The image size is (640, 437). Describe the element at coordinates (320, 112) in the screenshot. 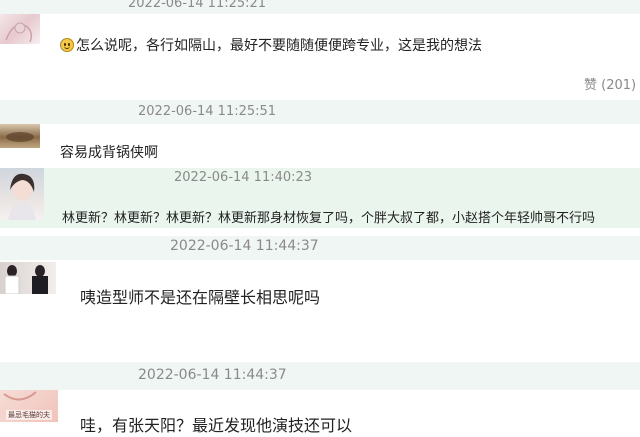

I see `comment-header: 2022-06-14 11:25:51` at that location.